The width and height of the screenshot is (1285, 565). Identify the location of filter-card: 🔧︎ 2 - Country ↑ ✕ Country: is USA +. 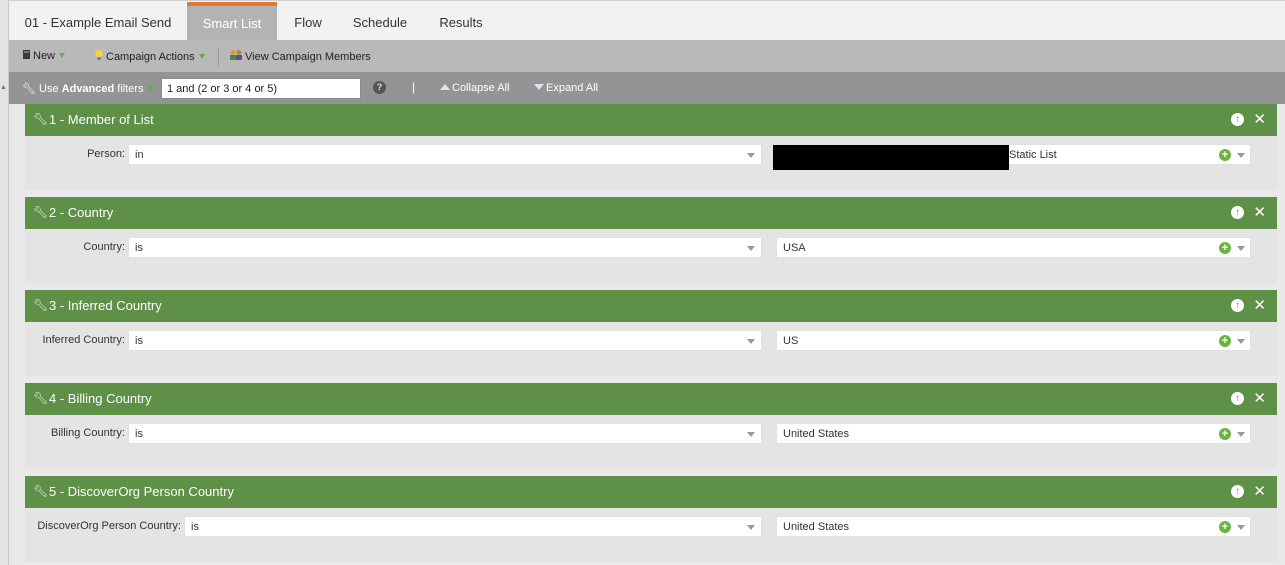
(651, 240).